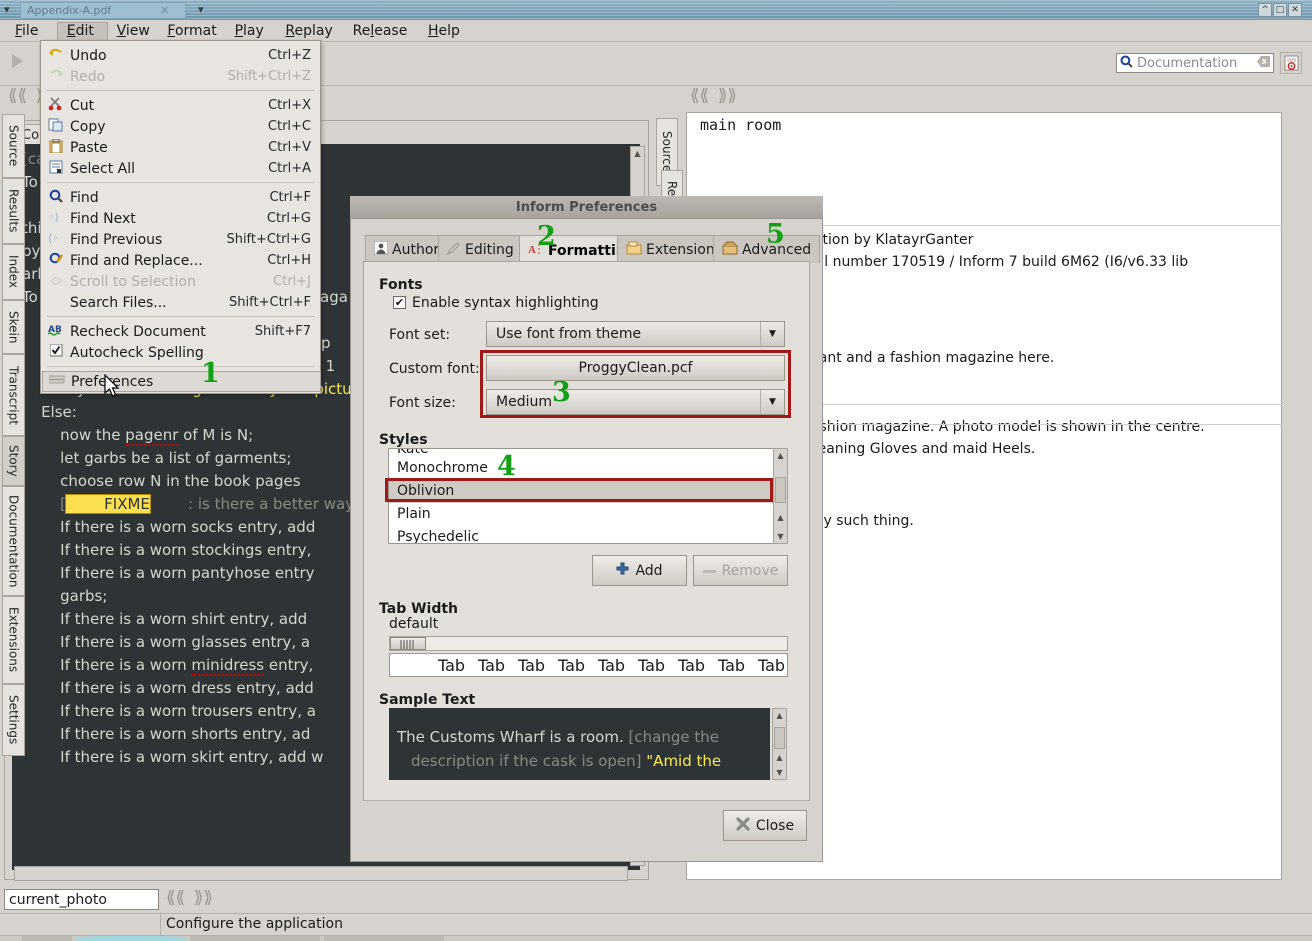 The width and height of the screenshot is (1312, 941). Describe the element at coordinates (684, 249) in the screenshot. I see `tab-extensions-label: Extensions` at that location.